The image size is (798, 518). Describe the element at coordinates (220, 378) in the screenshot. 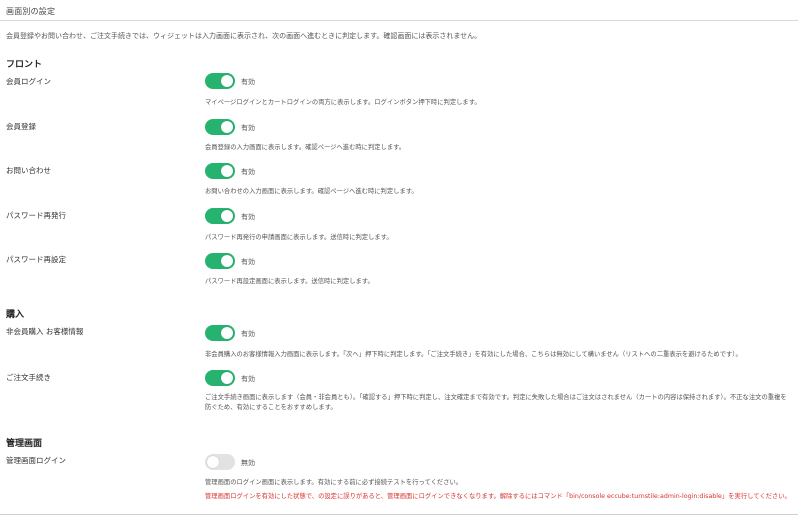

I see `toggle-order-procedure` at that location.